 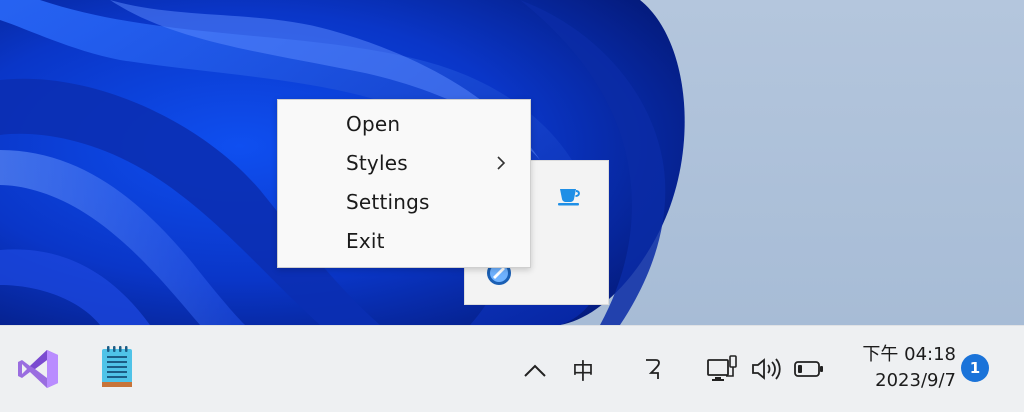 What do you see at coordinates (722, 369) in the screenshot?
I see `network-icon` at bounding box center [722, 369].